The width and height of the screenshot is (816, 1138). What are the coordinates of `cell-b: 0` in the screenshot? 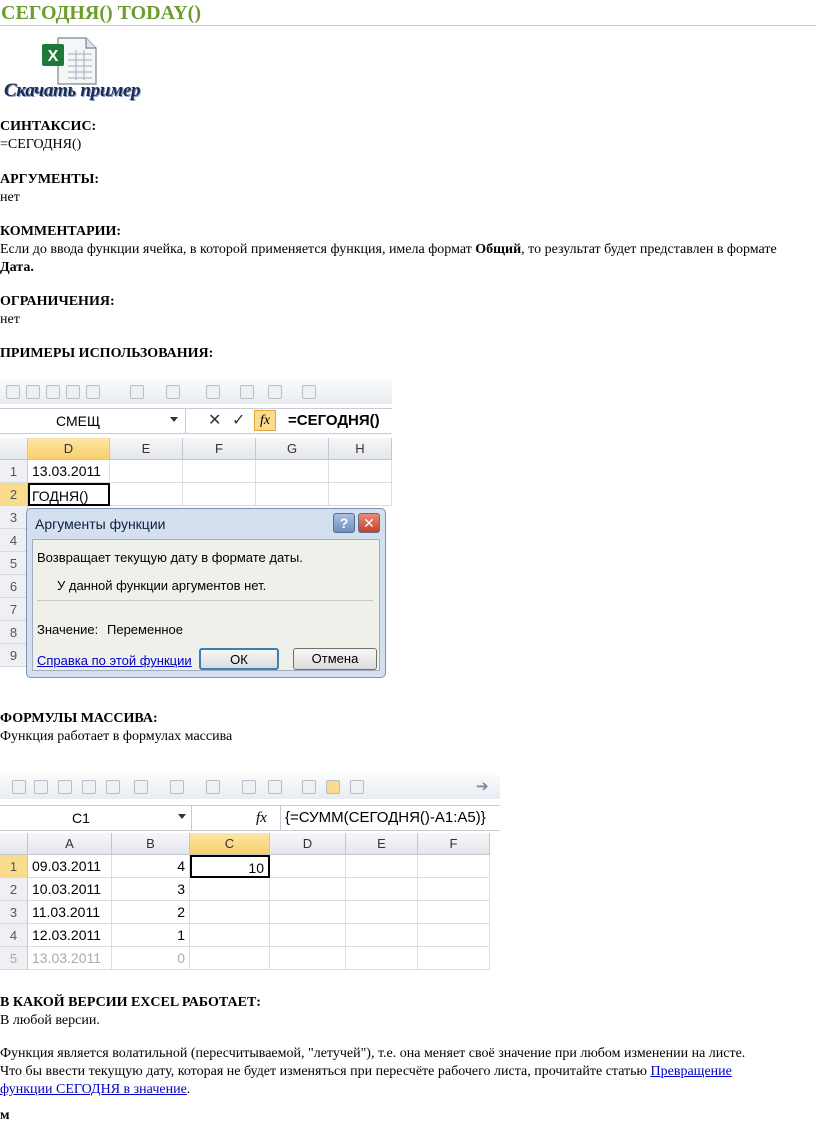 It's located at (151, 958).